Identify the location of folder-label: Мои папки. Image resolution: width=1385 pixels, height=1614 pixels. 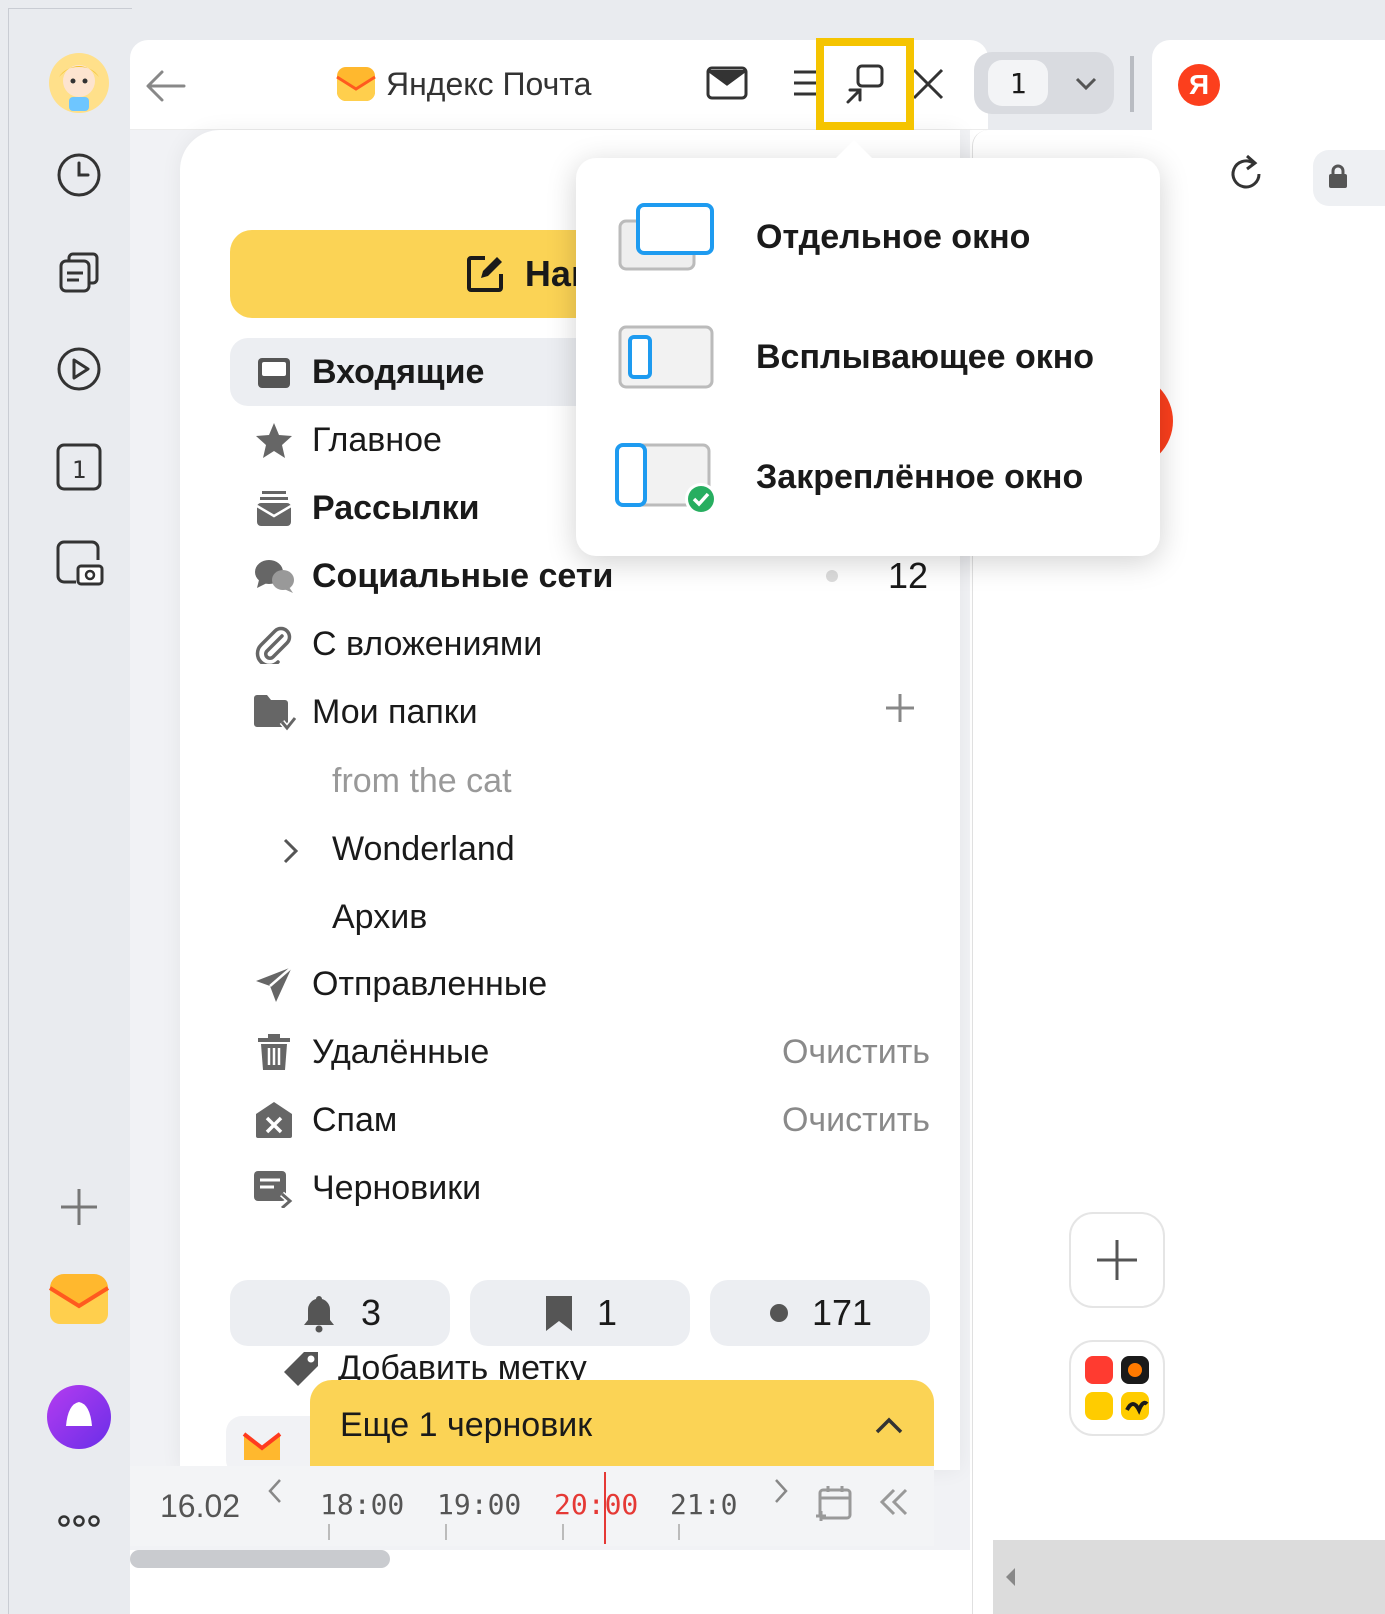
(395, 711).